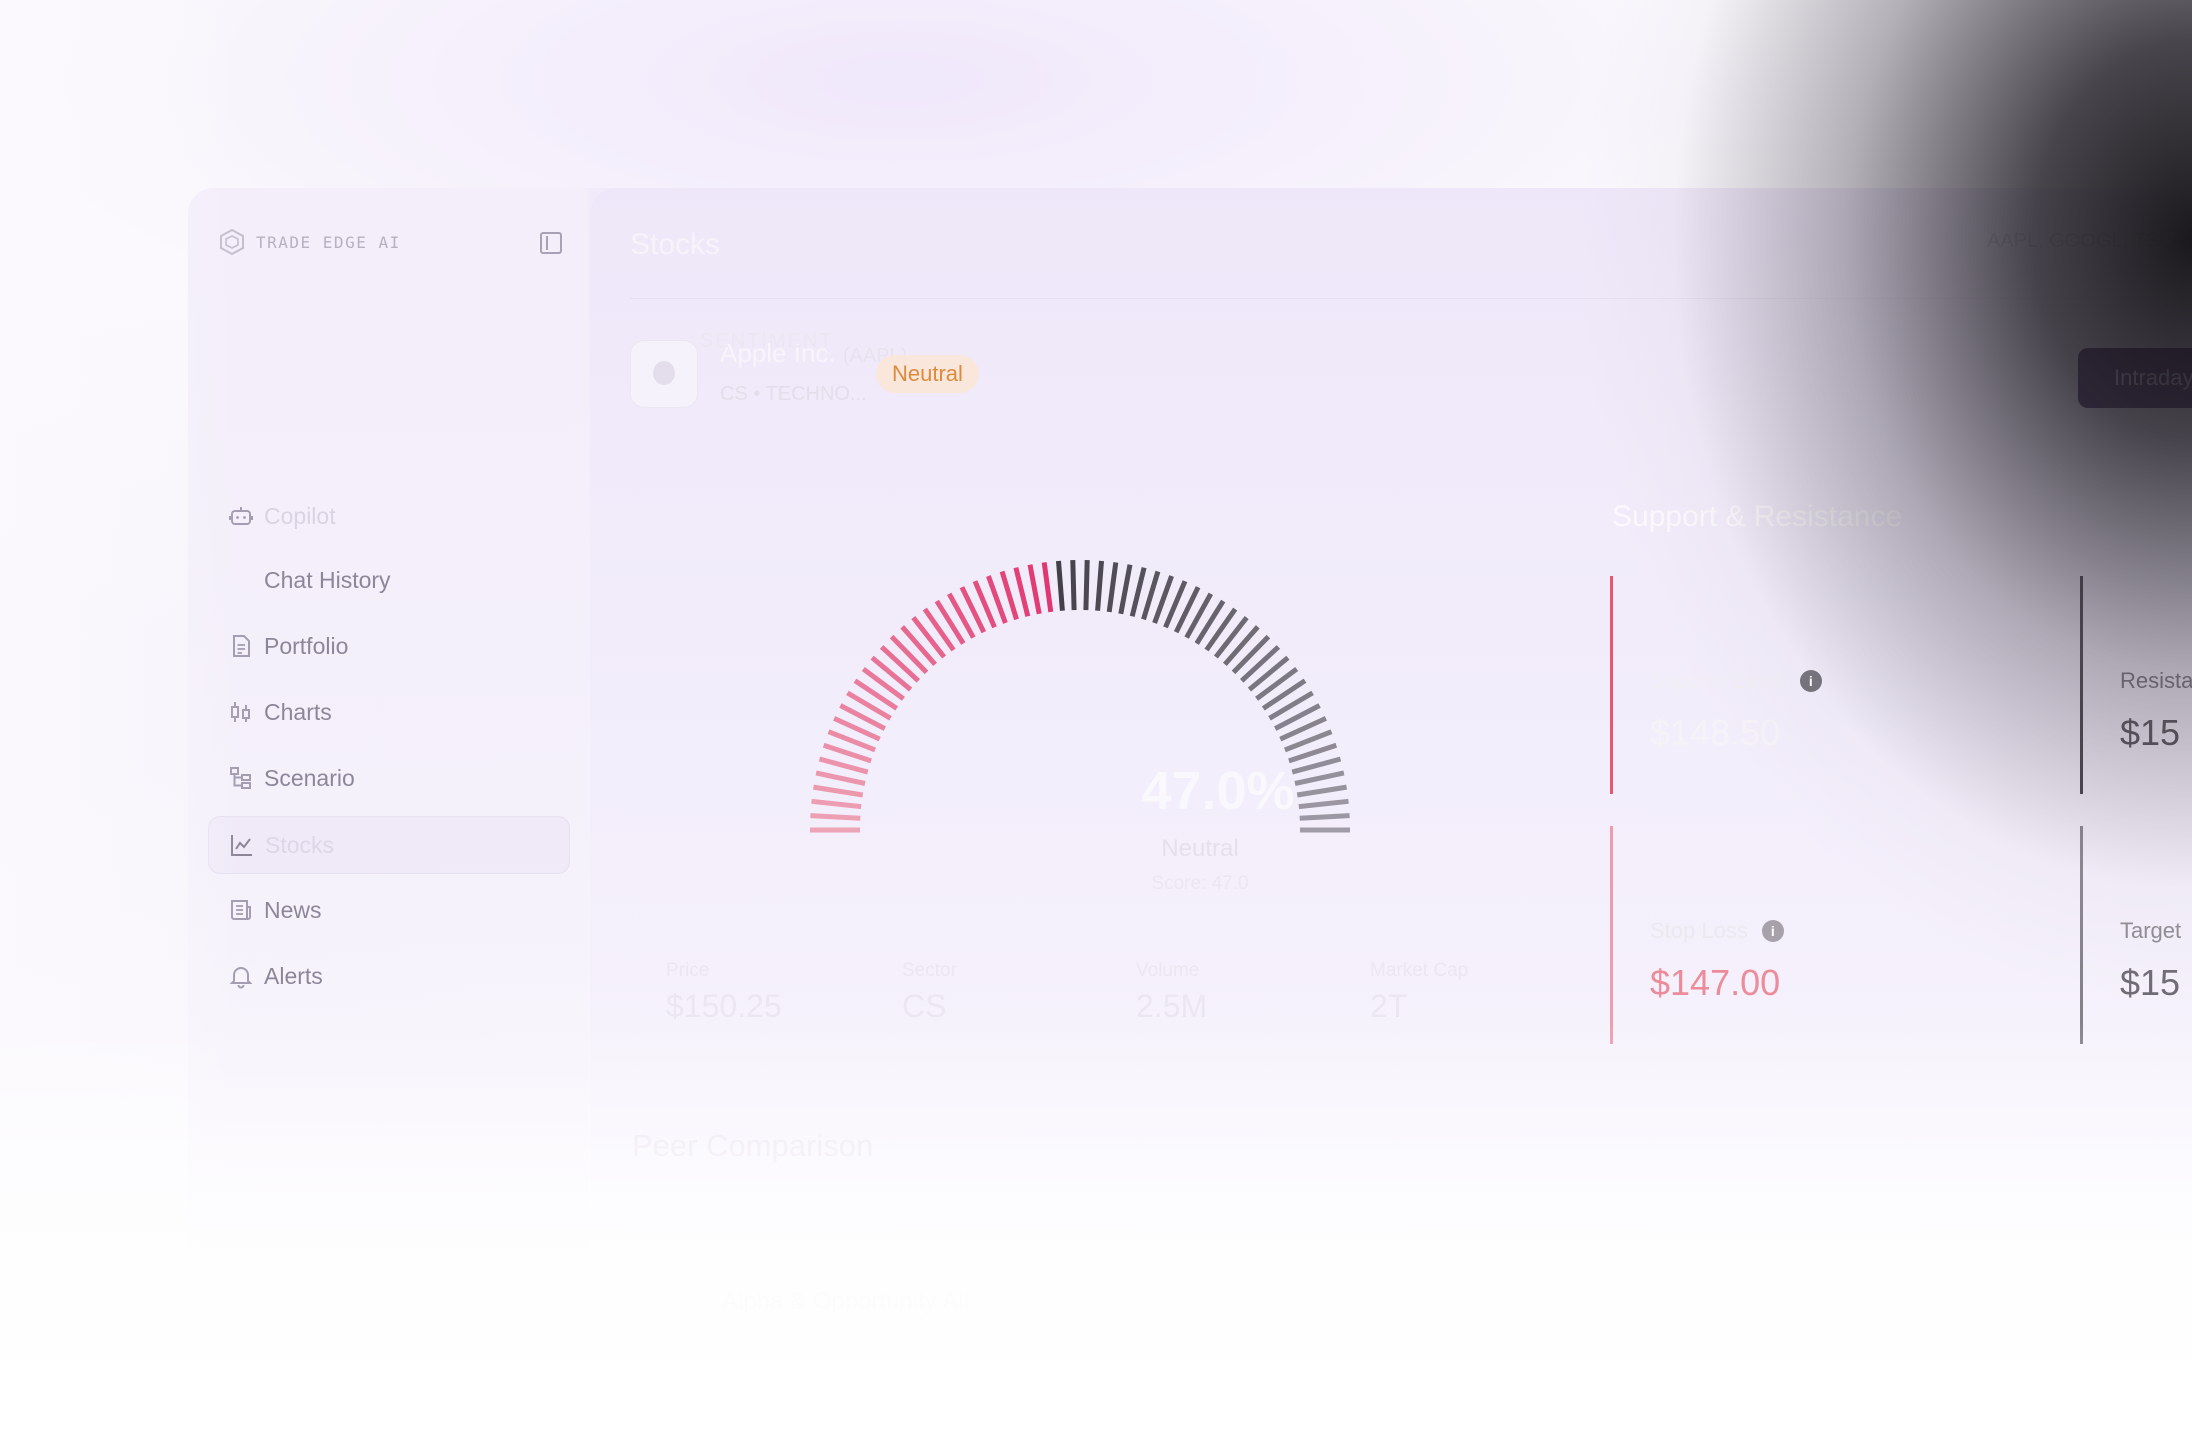 This screenshot has height=1456, width=2192. Describe the element at coordinates (1757, 516) in the screenshot. I see `support-resistance-title: Support & Resistance` at that location.